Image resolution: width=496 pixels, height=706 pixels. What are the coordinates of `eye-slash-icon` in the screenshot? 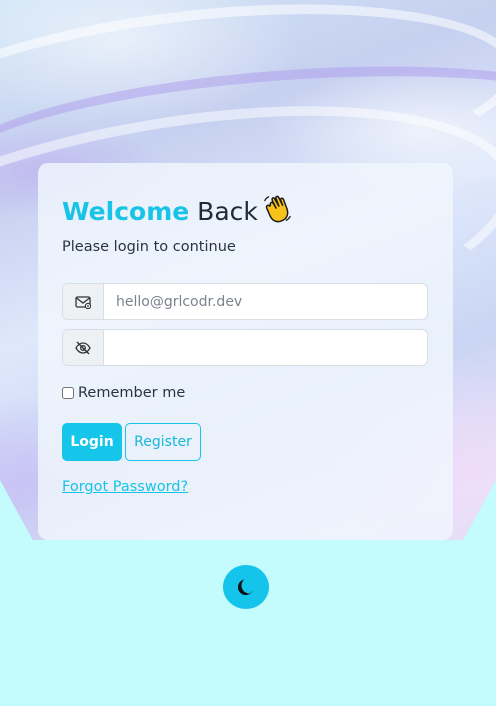 It's located at (83, 347).